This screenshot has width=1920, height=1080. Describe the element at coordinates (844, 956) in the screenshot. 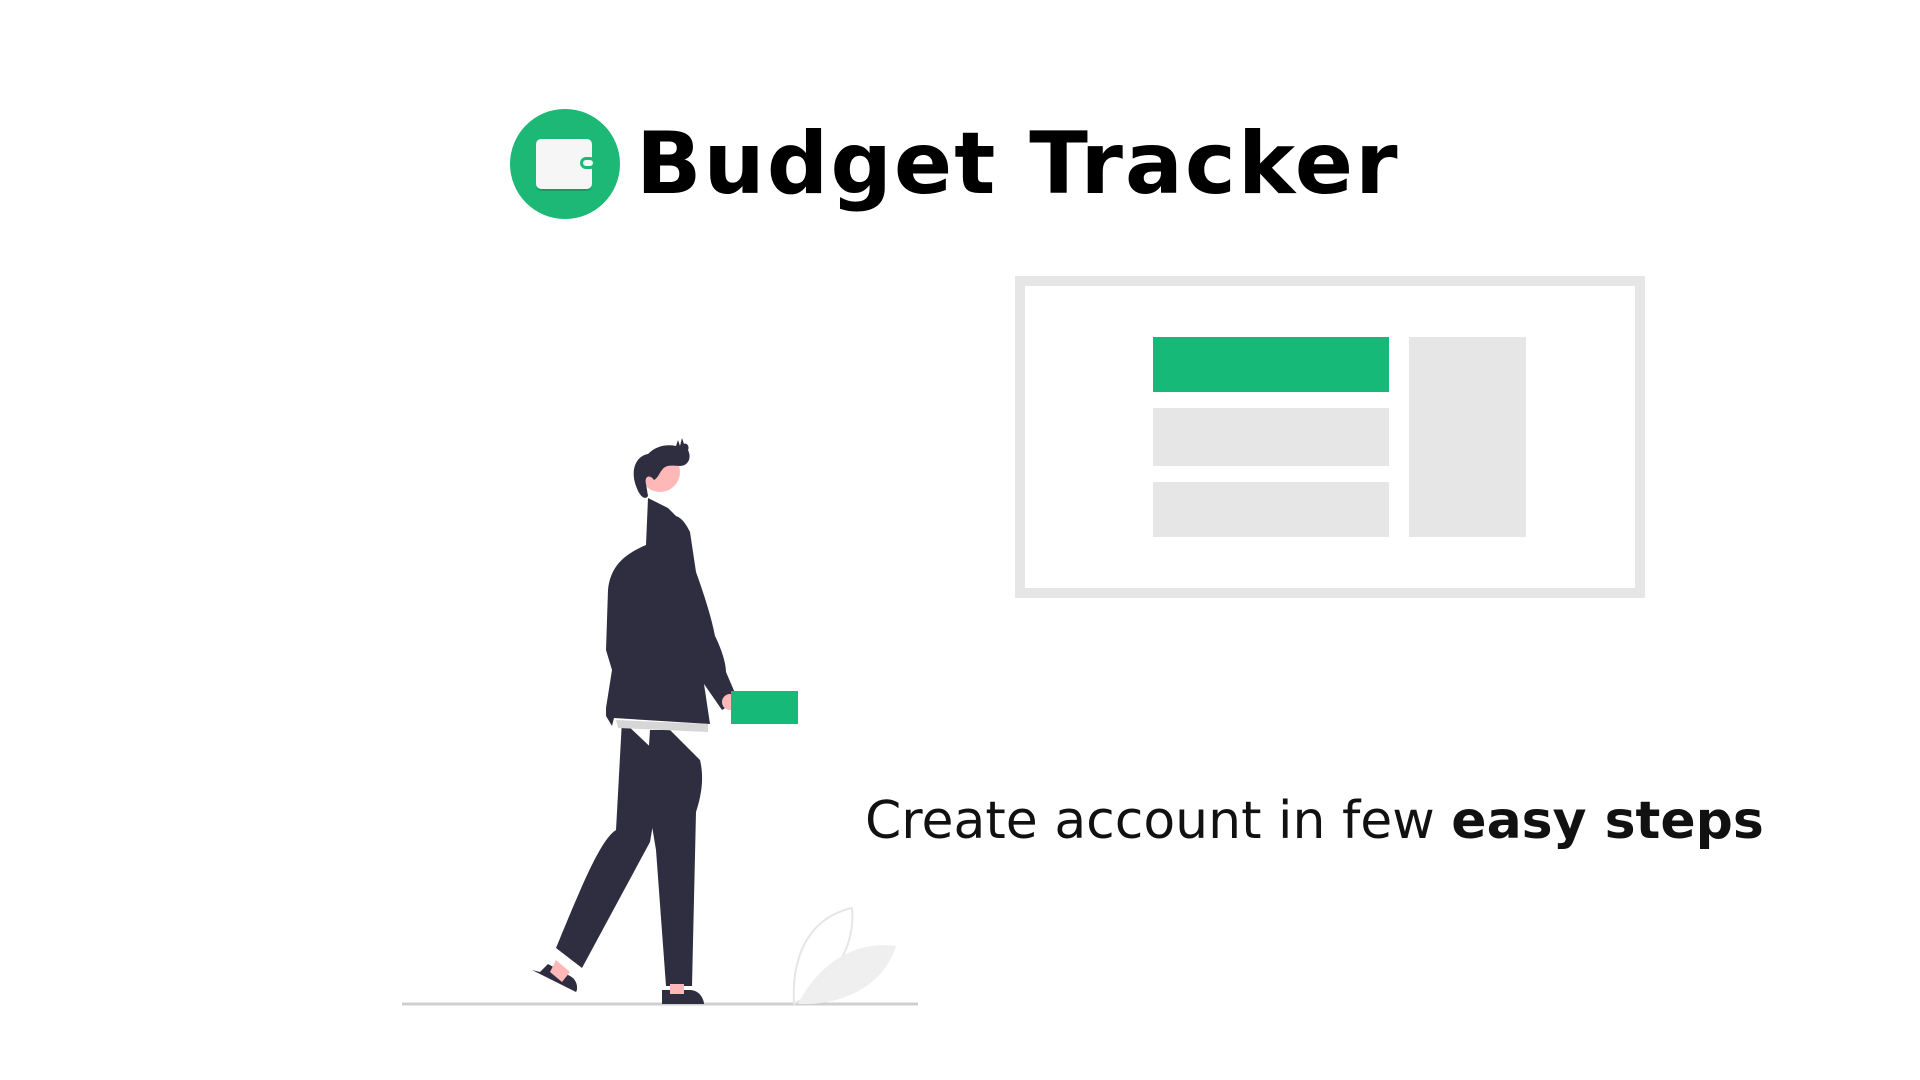

I see `plant-icon` at that location.